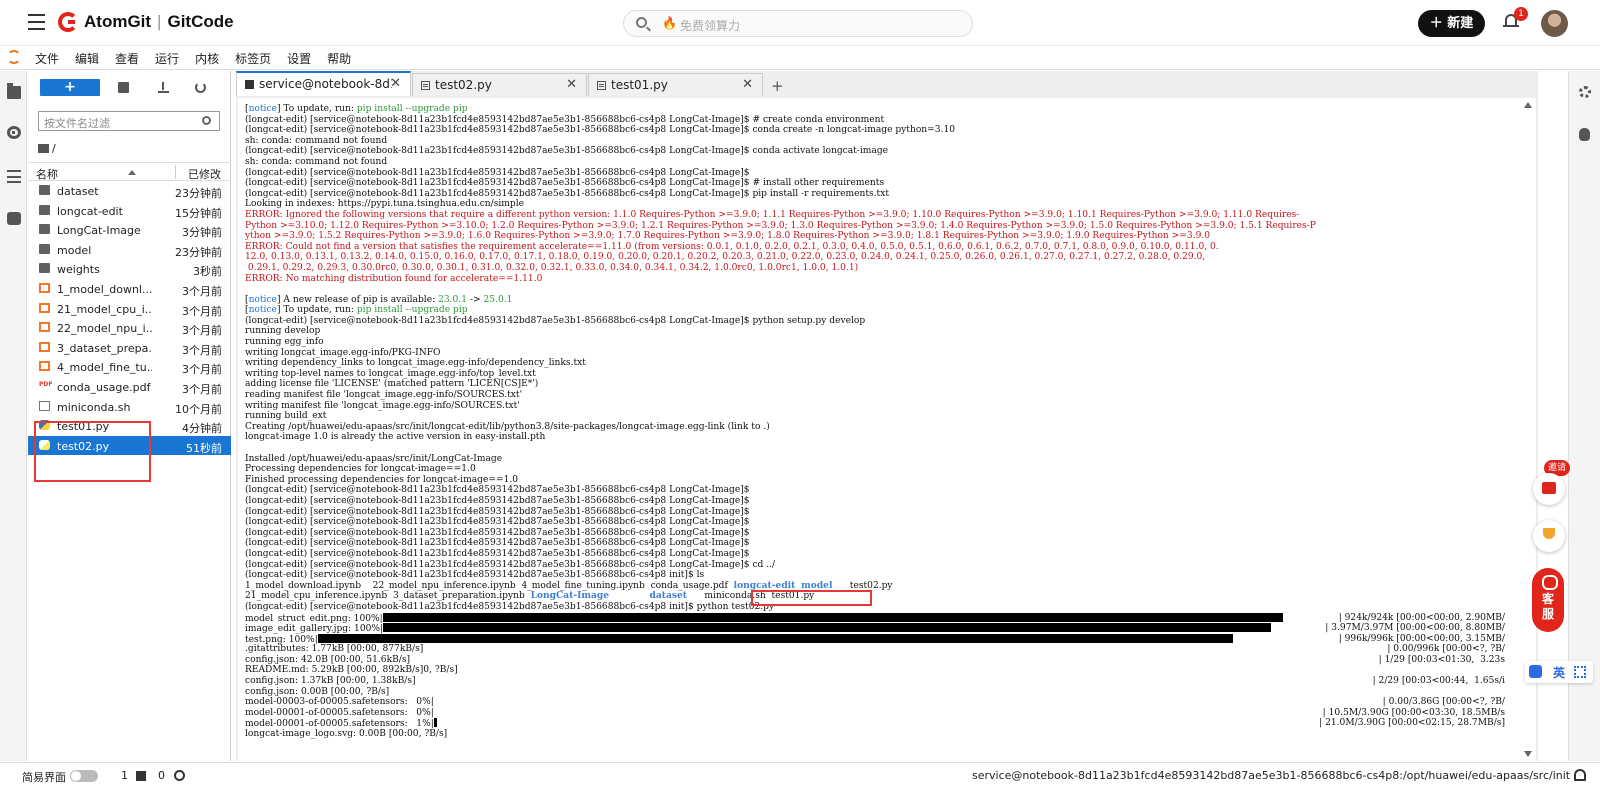  Describe the element at coordinates (1528, 429) in the screenshot. I see `terminal-scrollbar` at that location.